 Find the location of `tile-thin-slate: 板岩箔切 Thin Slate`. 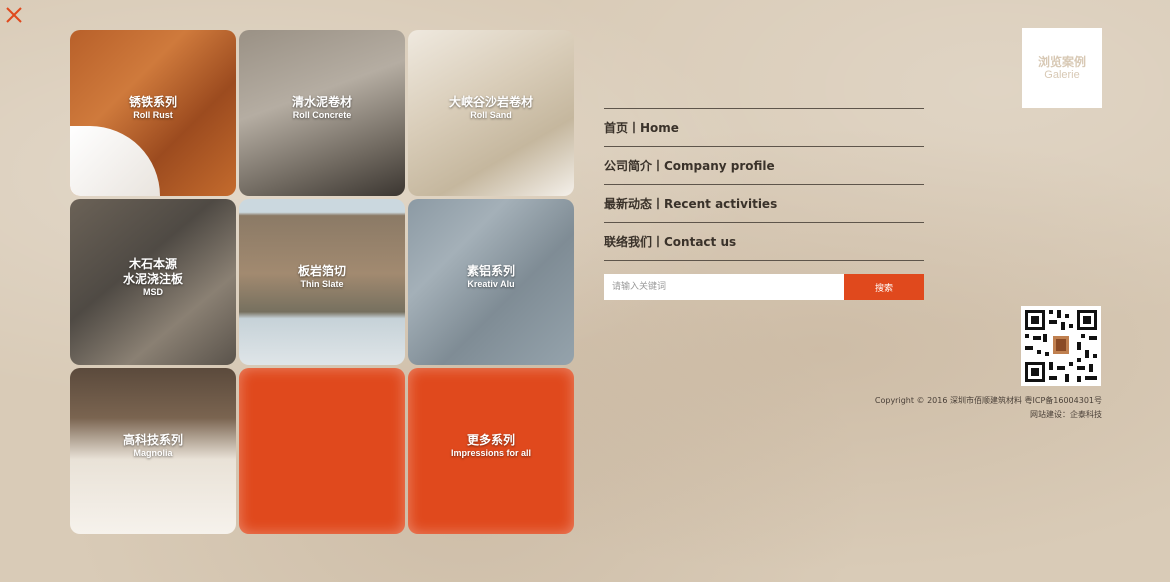

tile-thin-slate: 板岩箔切 Thin Slate is located at coordinates (322, 282).